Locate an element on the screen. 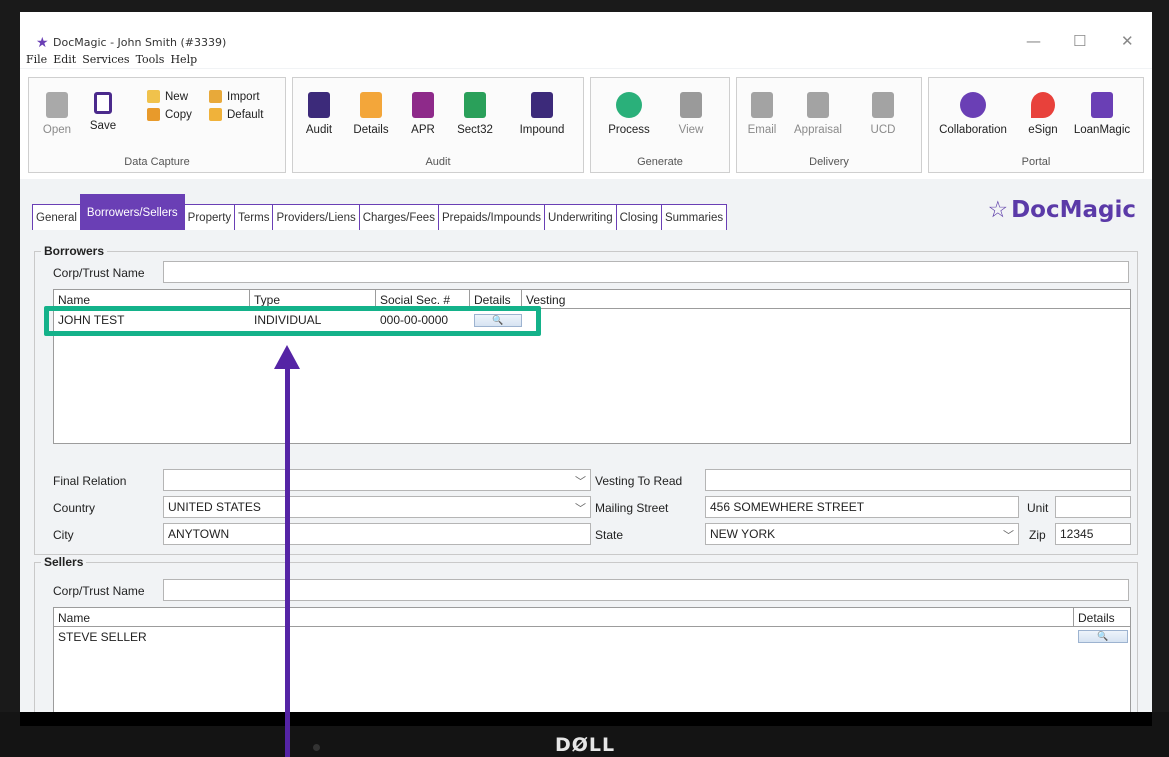  docmagic-logo: ☆ DocMagic is located at coordinates (1061, 210).